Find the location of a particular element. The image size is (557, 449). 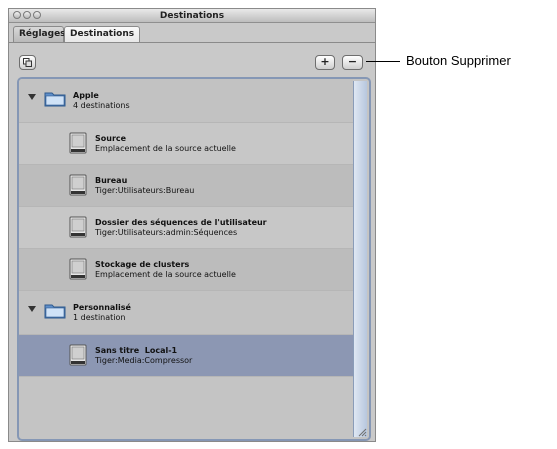

destination-name: Sans titre Local-1 is located at coordinates (136, 350).